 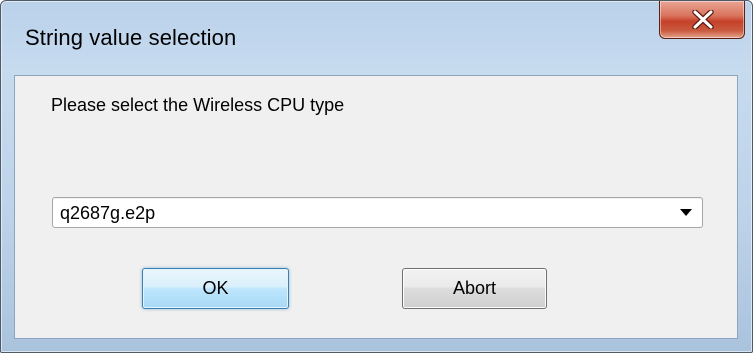 I want to click on prompt-label: Please select the Wireless CPU type, so click(x=198, y=105).